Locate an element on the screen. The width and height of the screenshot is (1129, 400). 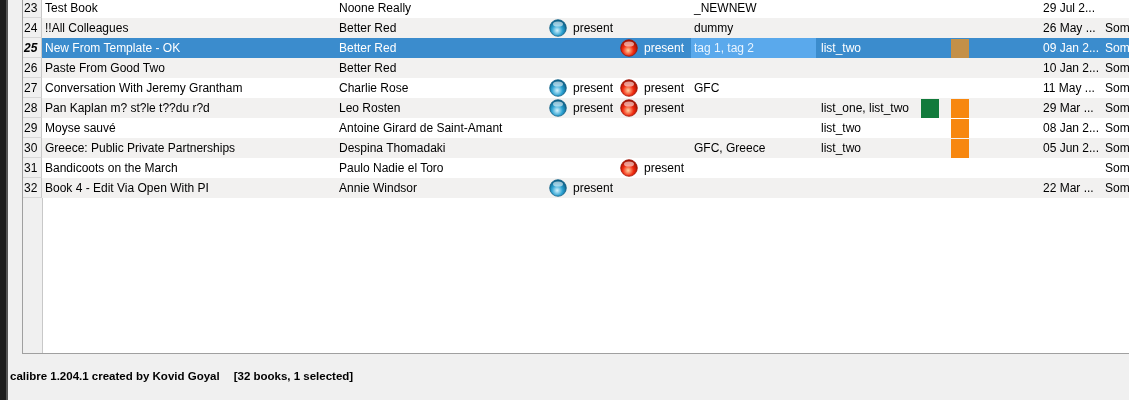
book-row: 32 Book 4 - Edit Via Open With PI Annie Windsor present 22 Mar ... Som is located at coordinates (576, 188).